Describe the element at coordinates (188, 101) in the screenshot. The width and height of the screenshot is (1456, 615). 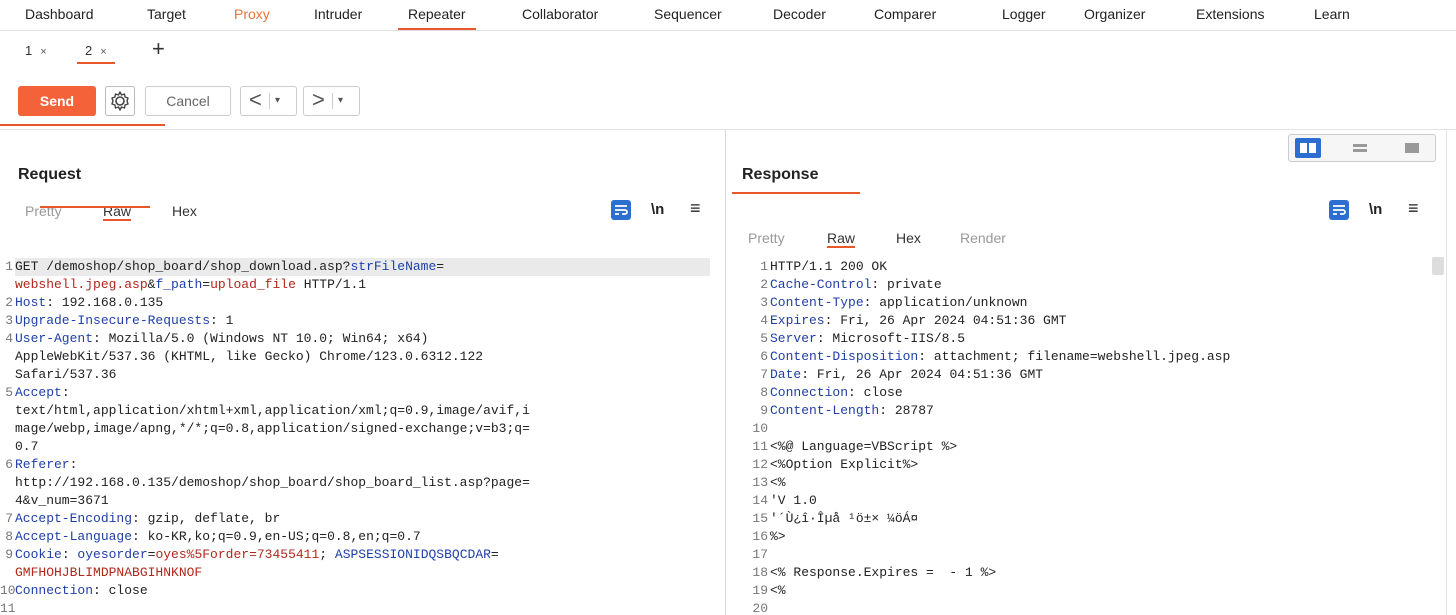
I see `cancel-button: Cancel` at that location.